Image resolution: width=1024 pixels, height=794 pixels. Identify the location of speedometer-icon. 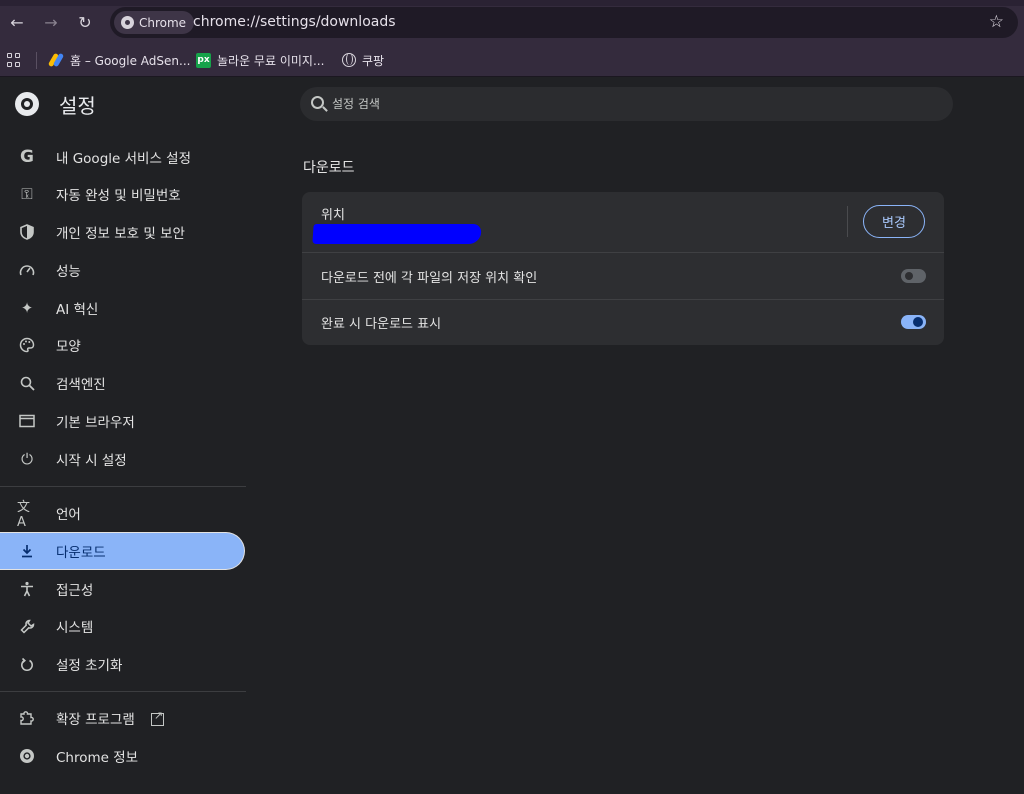
(27, 270).